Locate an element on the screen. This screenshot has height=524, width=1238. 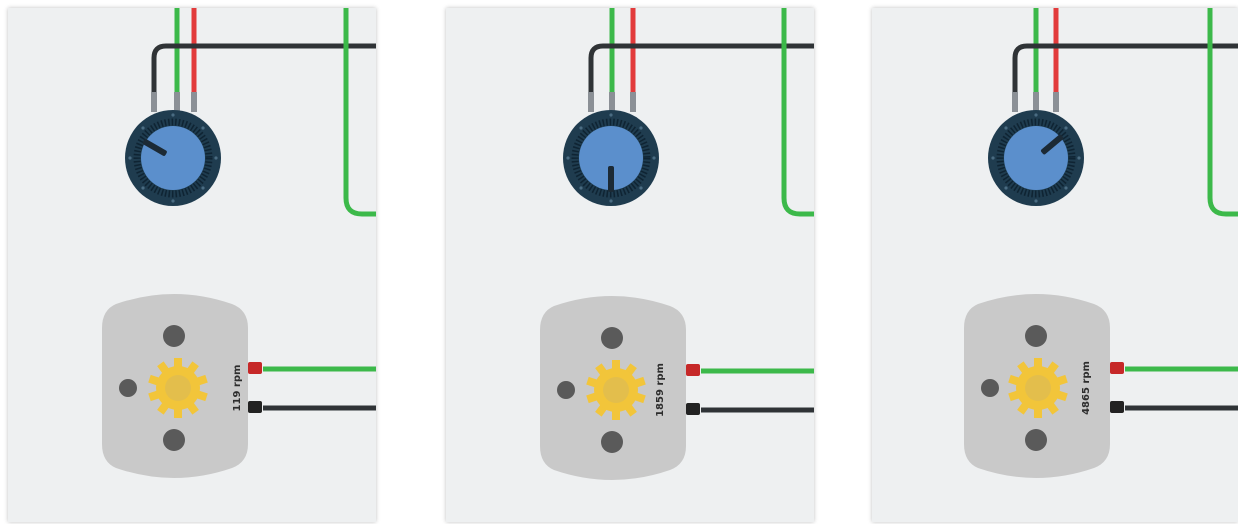
knob-pointer is located at coordinates (611, 179).